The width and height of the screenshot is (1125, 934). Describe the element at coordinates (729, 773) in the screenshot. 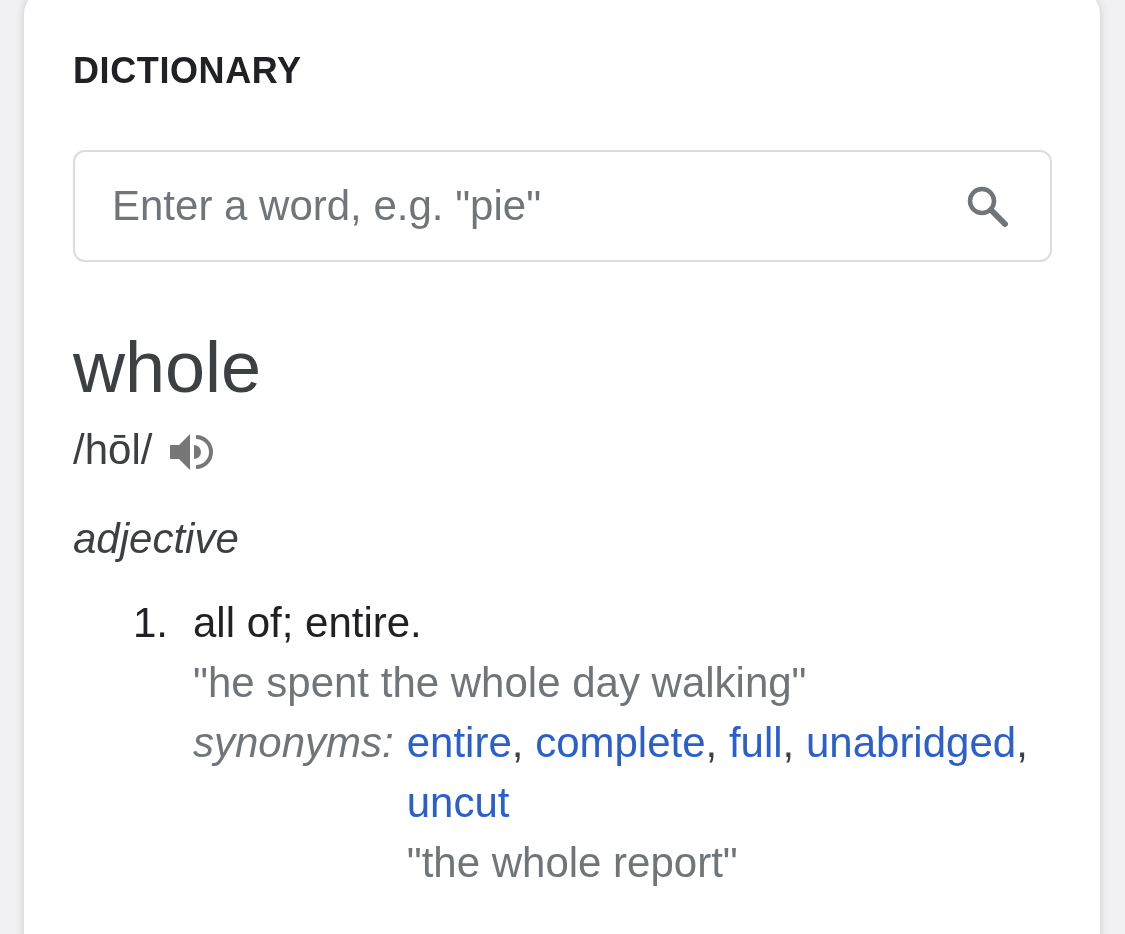

I see `synonym-list: entire, complete, full, unabridged, uncut` at that location.